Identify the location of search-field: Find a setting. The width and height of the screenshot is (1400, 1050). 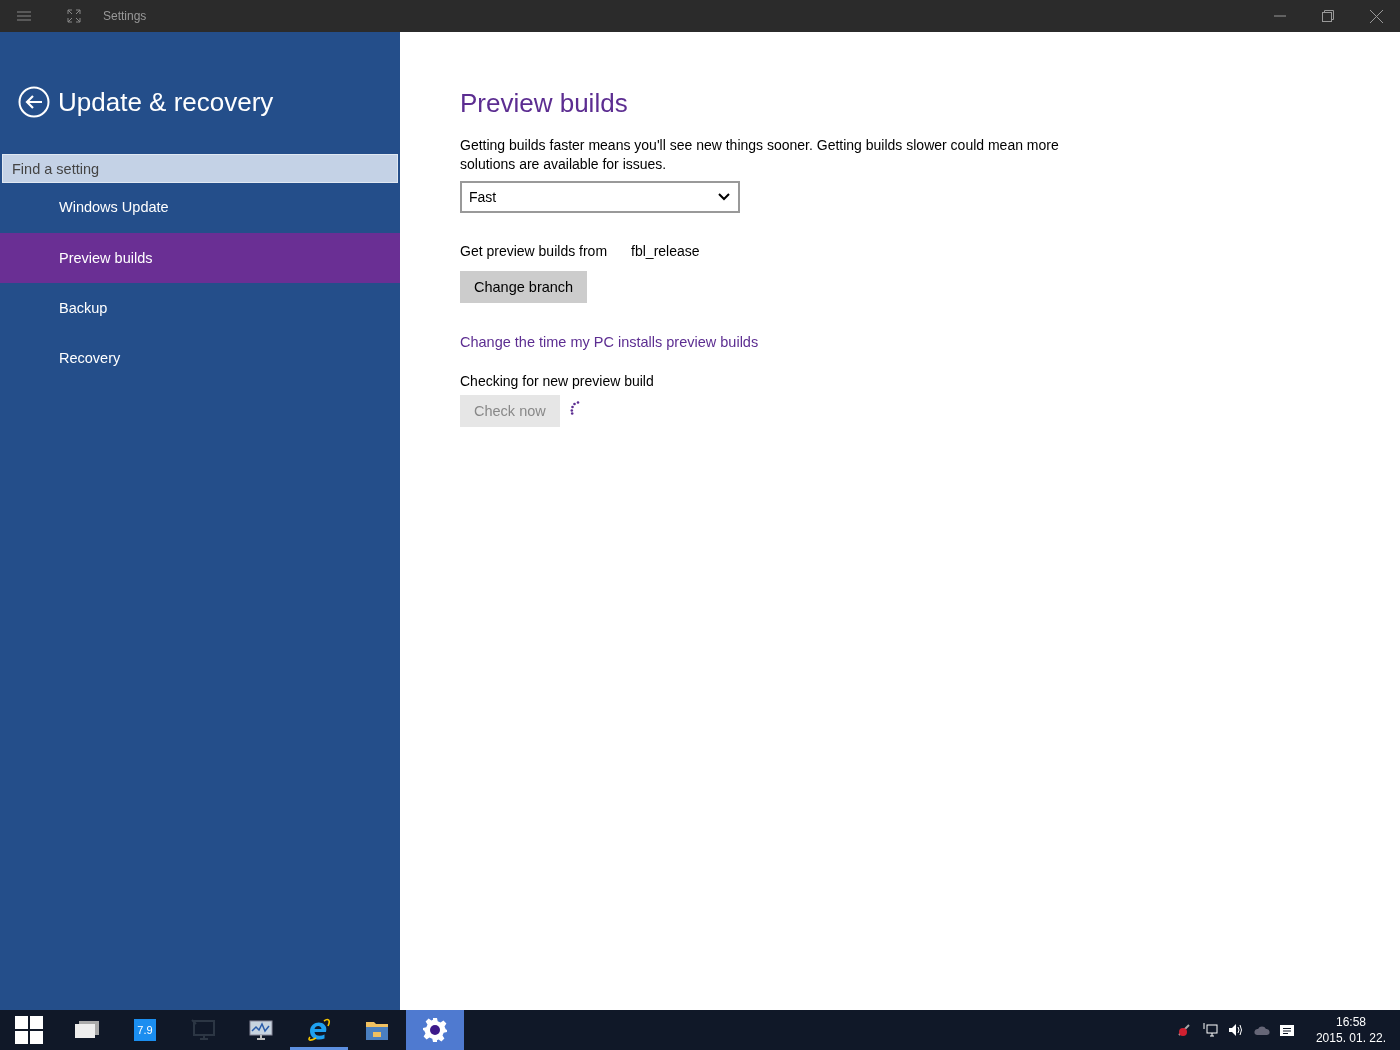
(200, 168).